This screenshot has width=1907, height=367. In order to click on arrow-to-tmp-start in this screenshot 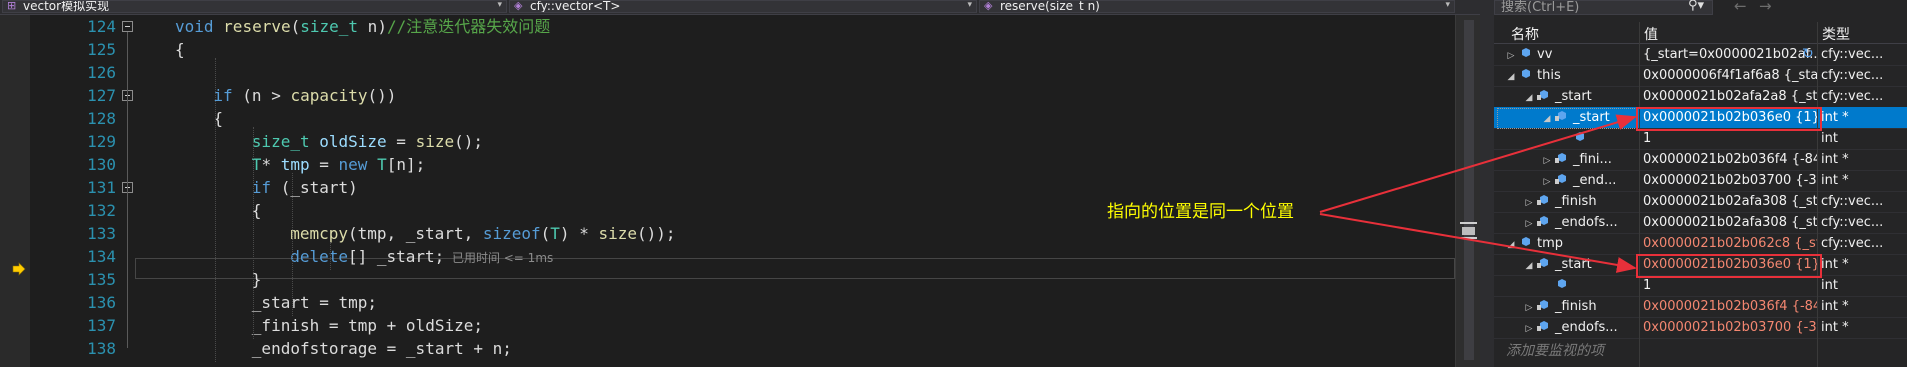, I will do `click(1478, 243)`.